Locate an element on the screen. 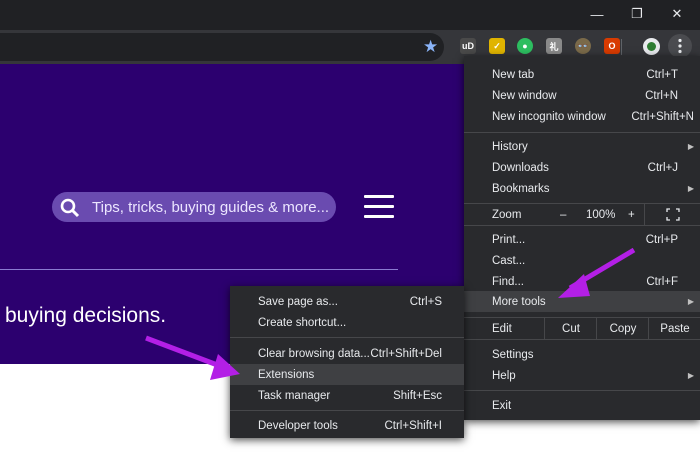 This screenshot has width=700, height=469. menu-label: New window is located at coordinates (524, 95).